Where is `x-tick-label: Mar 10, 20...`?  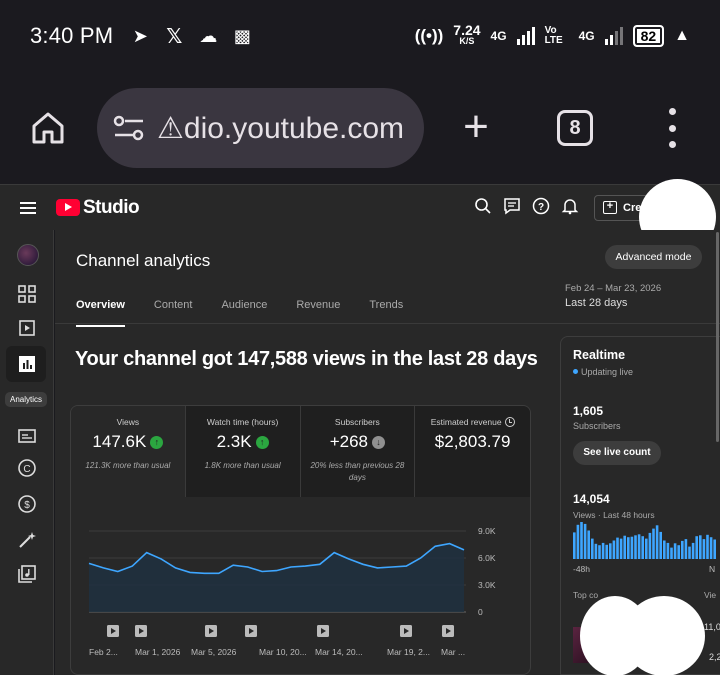
x-tick-label: Mar 10, 20... is located at coordinates (283, 652).